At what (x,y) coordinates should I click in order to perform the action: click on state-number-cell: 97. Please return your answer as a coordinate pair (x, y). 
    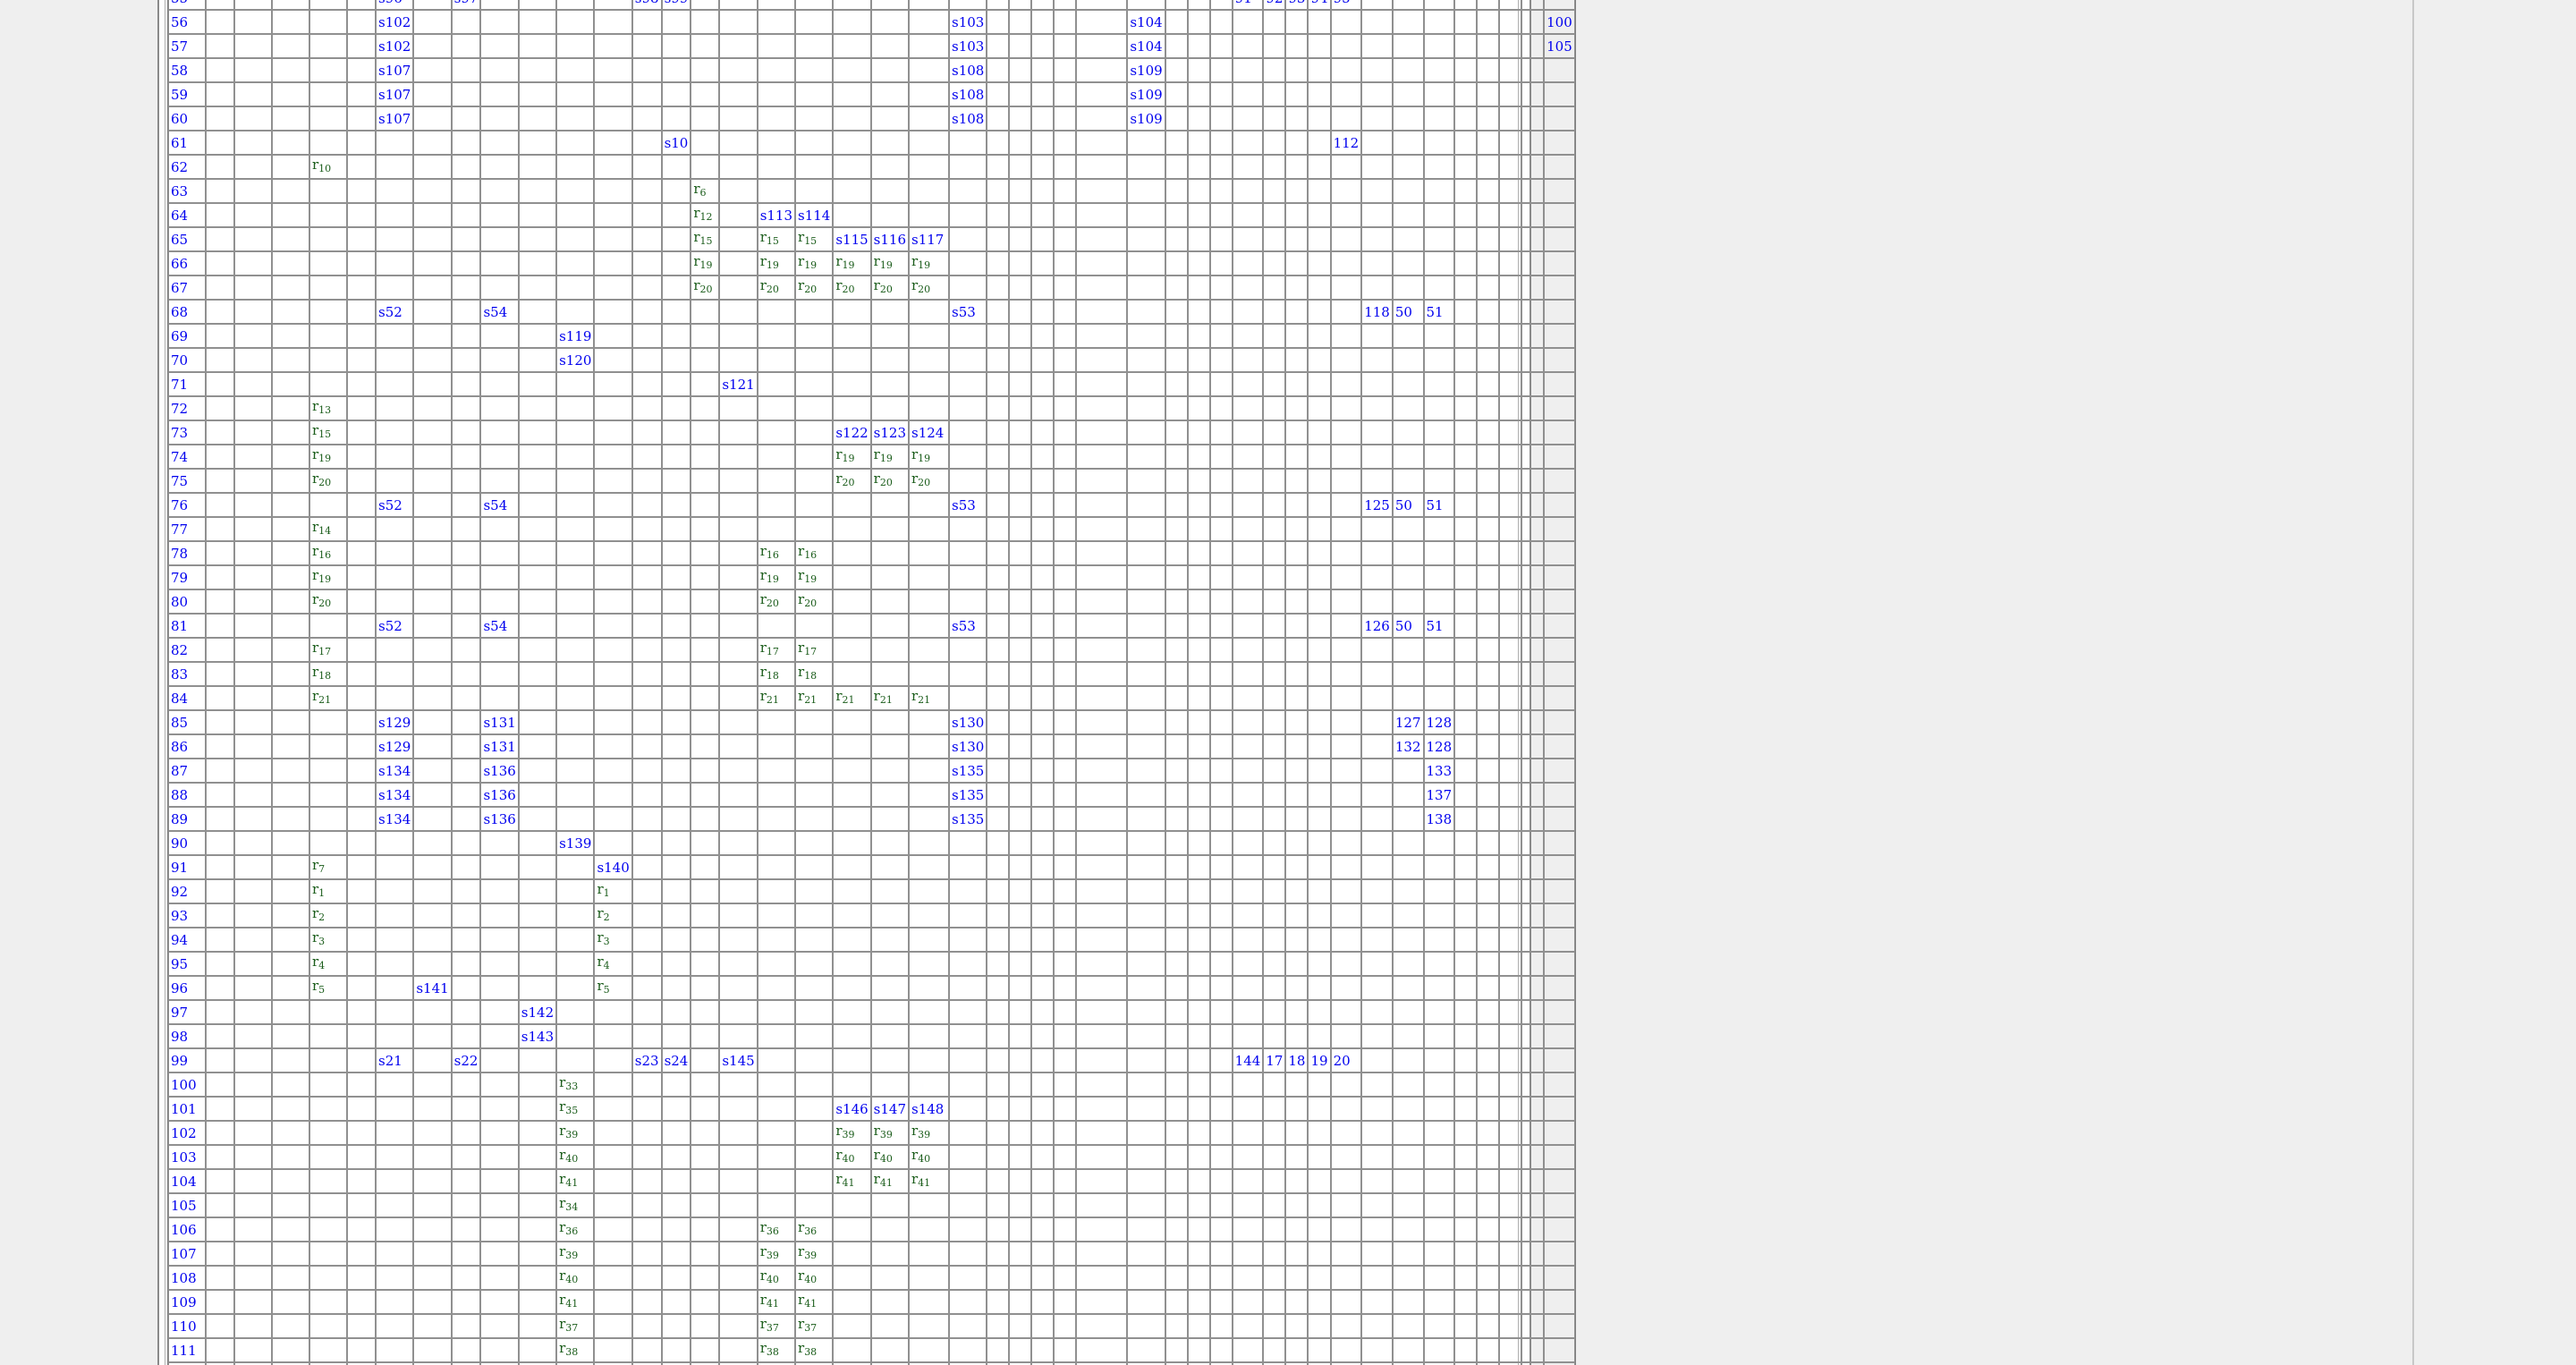
    Looking at the image, I should click on (187, 1012).